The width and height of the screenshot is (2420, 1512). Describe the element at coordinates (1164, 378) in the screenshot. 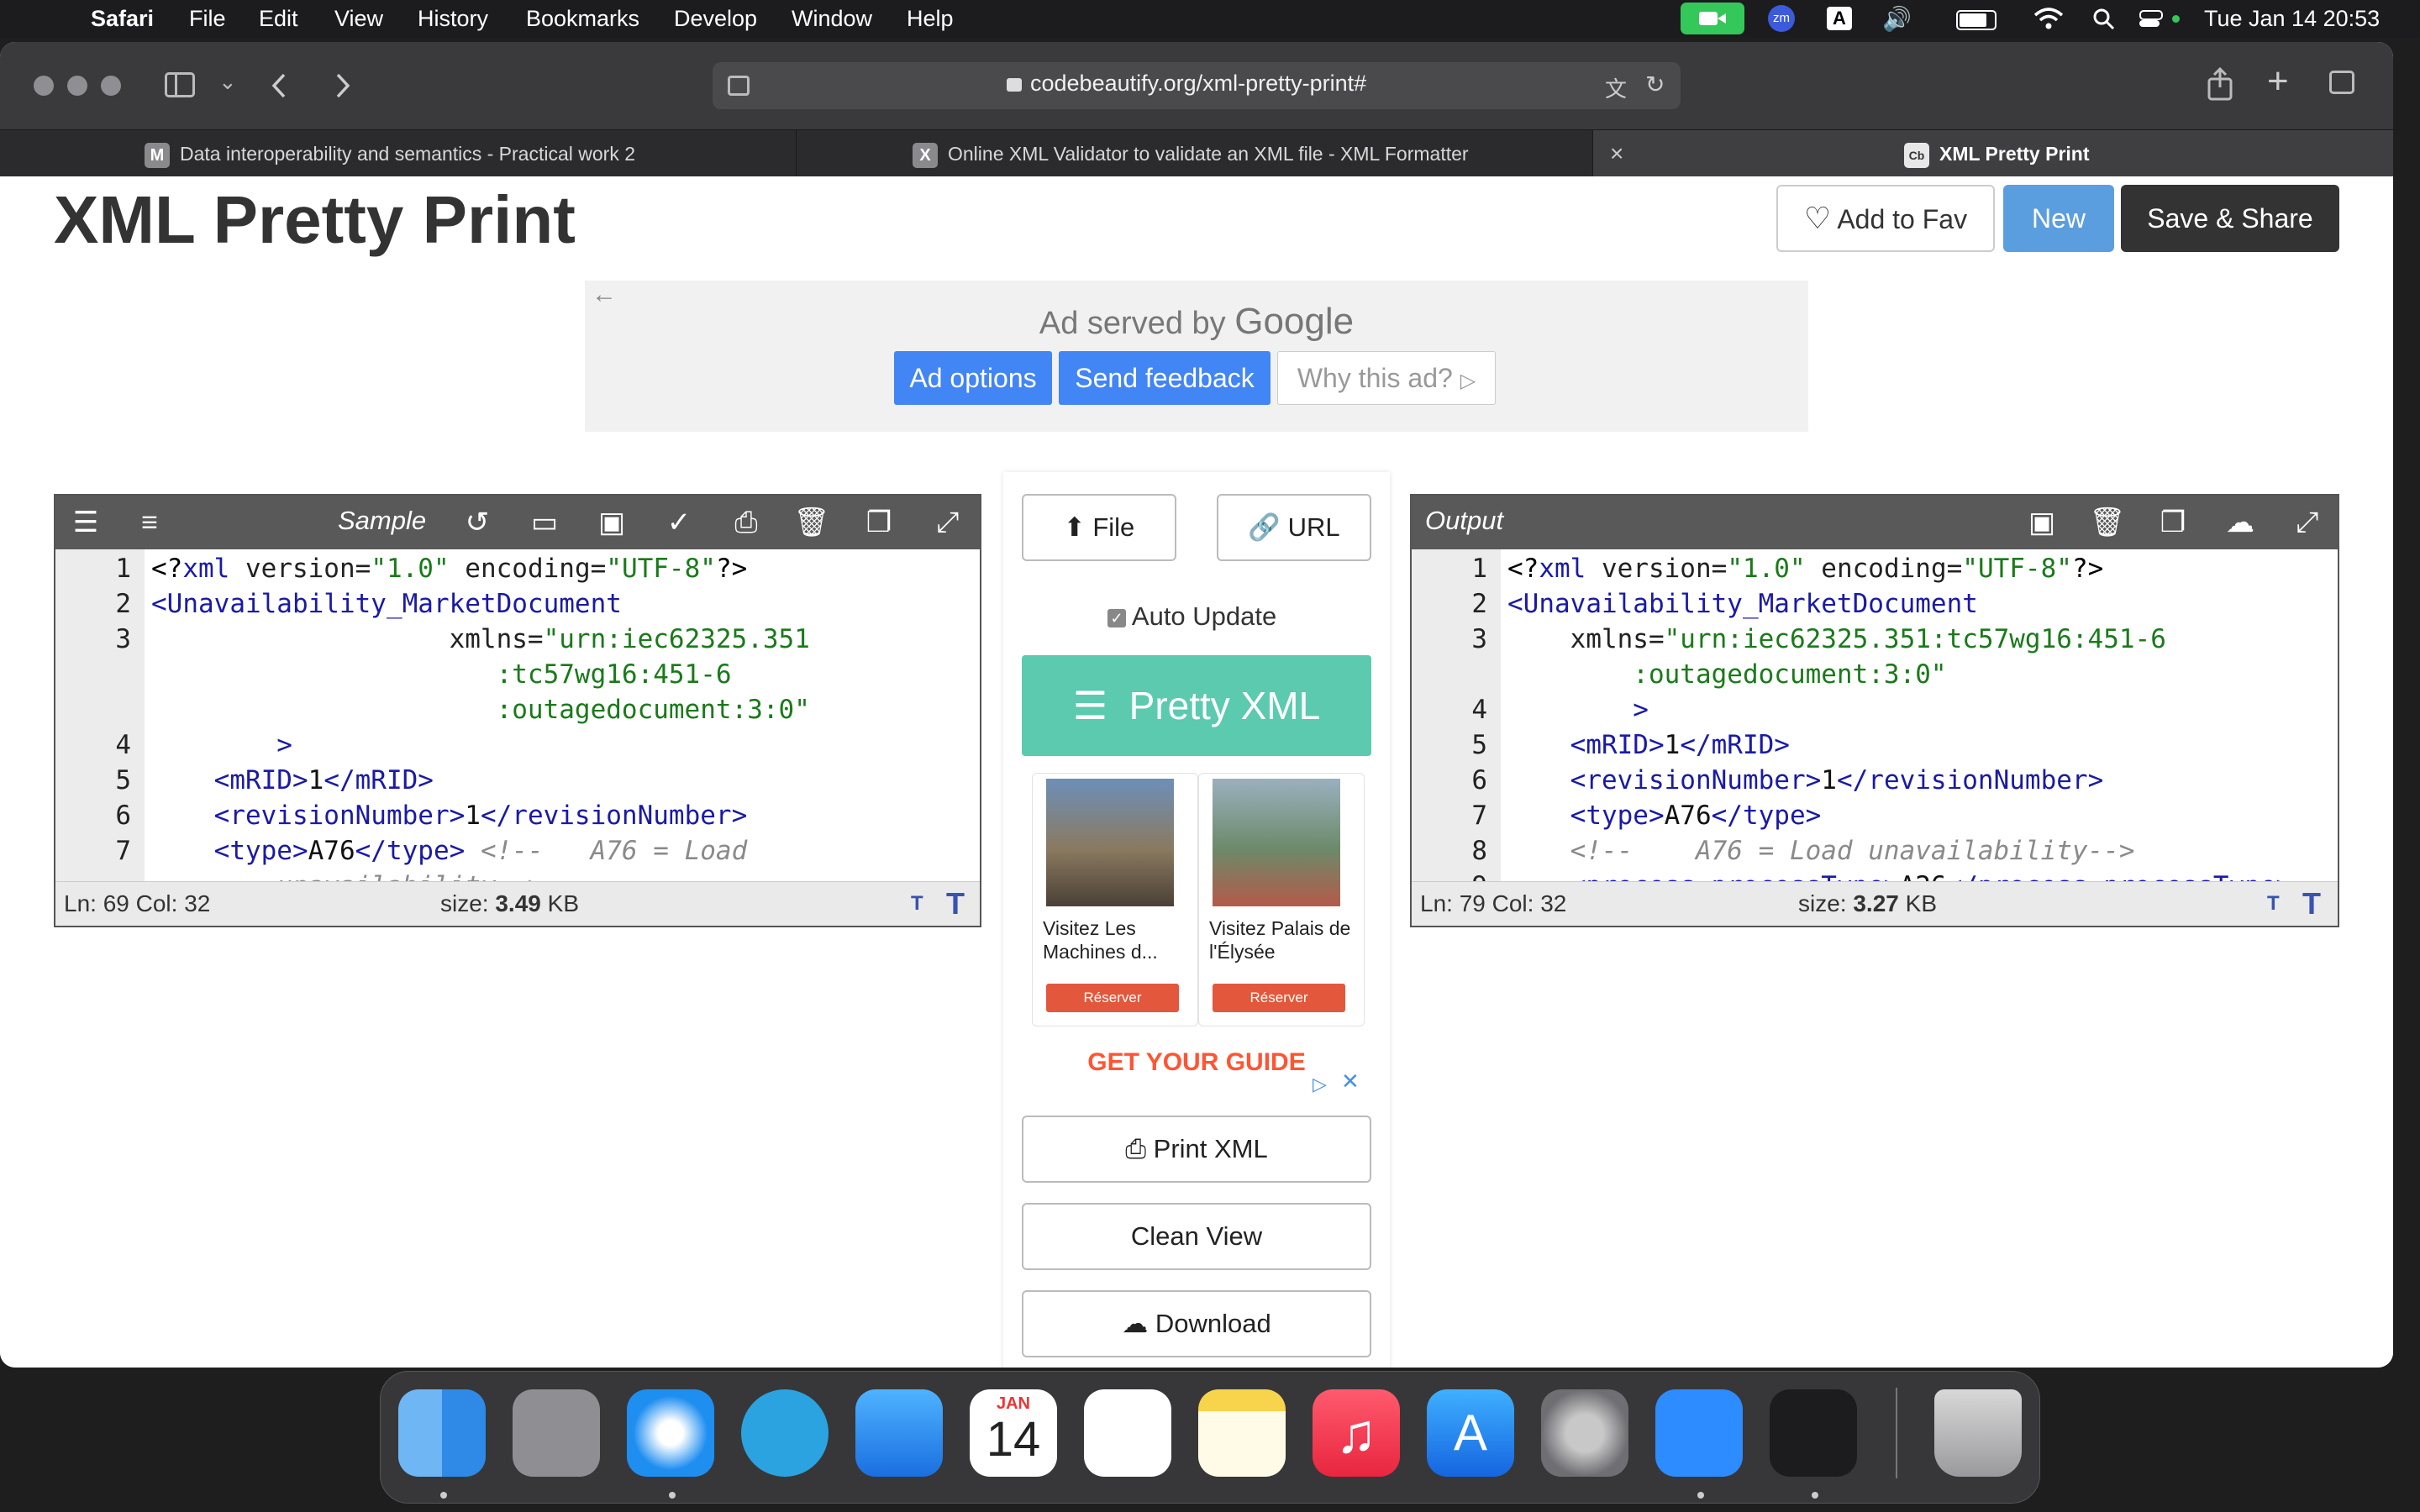

I see `send-feedback-button: Send feedback` at that location.